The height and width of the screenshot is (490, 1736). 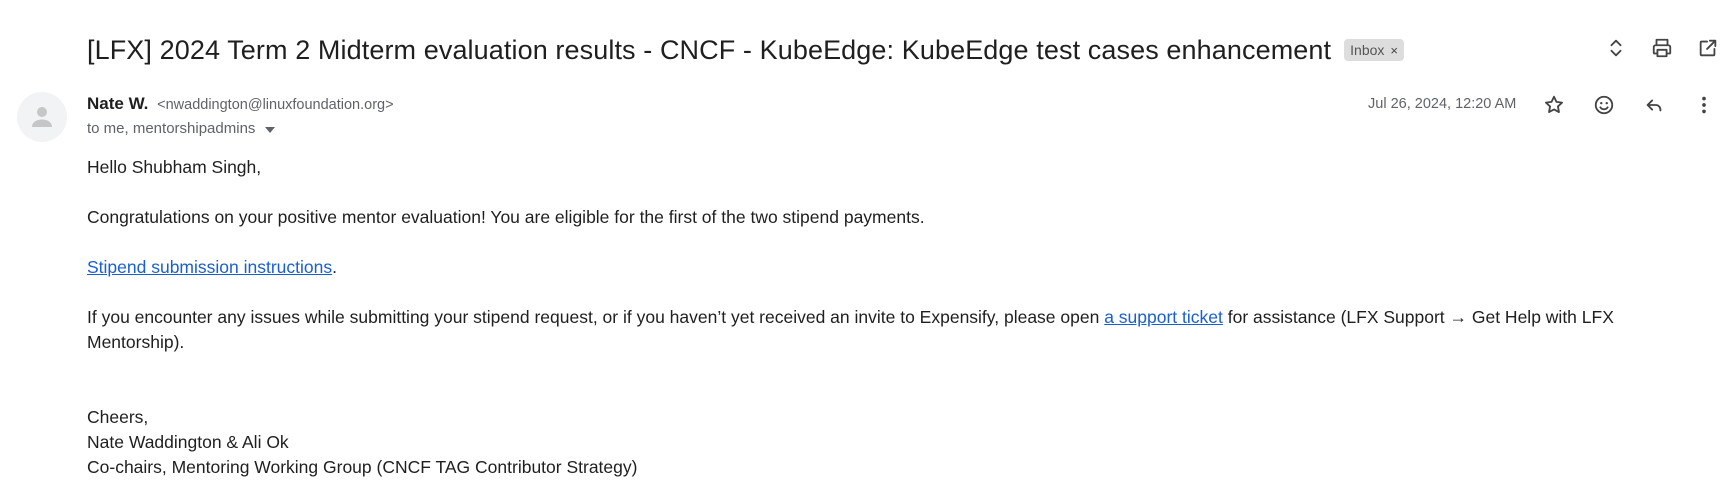 I want to click on signoff: Cheers,, so click(x=118, y=417).